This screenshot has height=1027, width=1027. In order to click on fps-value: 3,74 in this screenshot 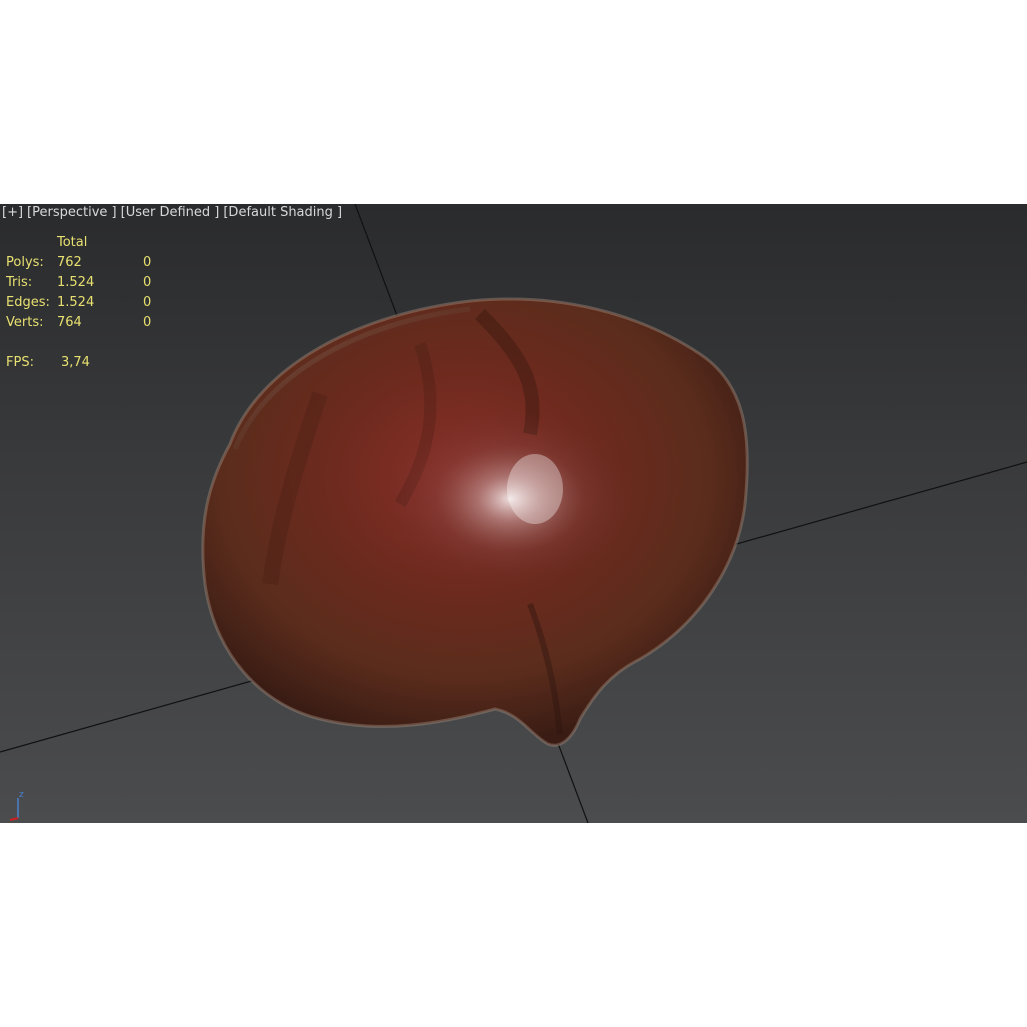, I will do `click(75, 362)`.